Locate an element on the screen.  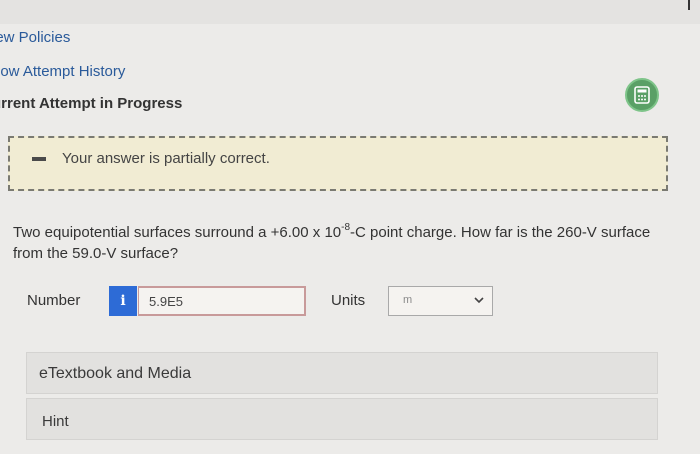
info-icon: i is located at coordinates (123, 301).